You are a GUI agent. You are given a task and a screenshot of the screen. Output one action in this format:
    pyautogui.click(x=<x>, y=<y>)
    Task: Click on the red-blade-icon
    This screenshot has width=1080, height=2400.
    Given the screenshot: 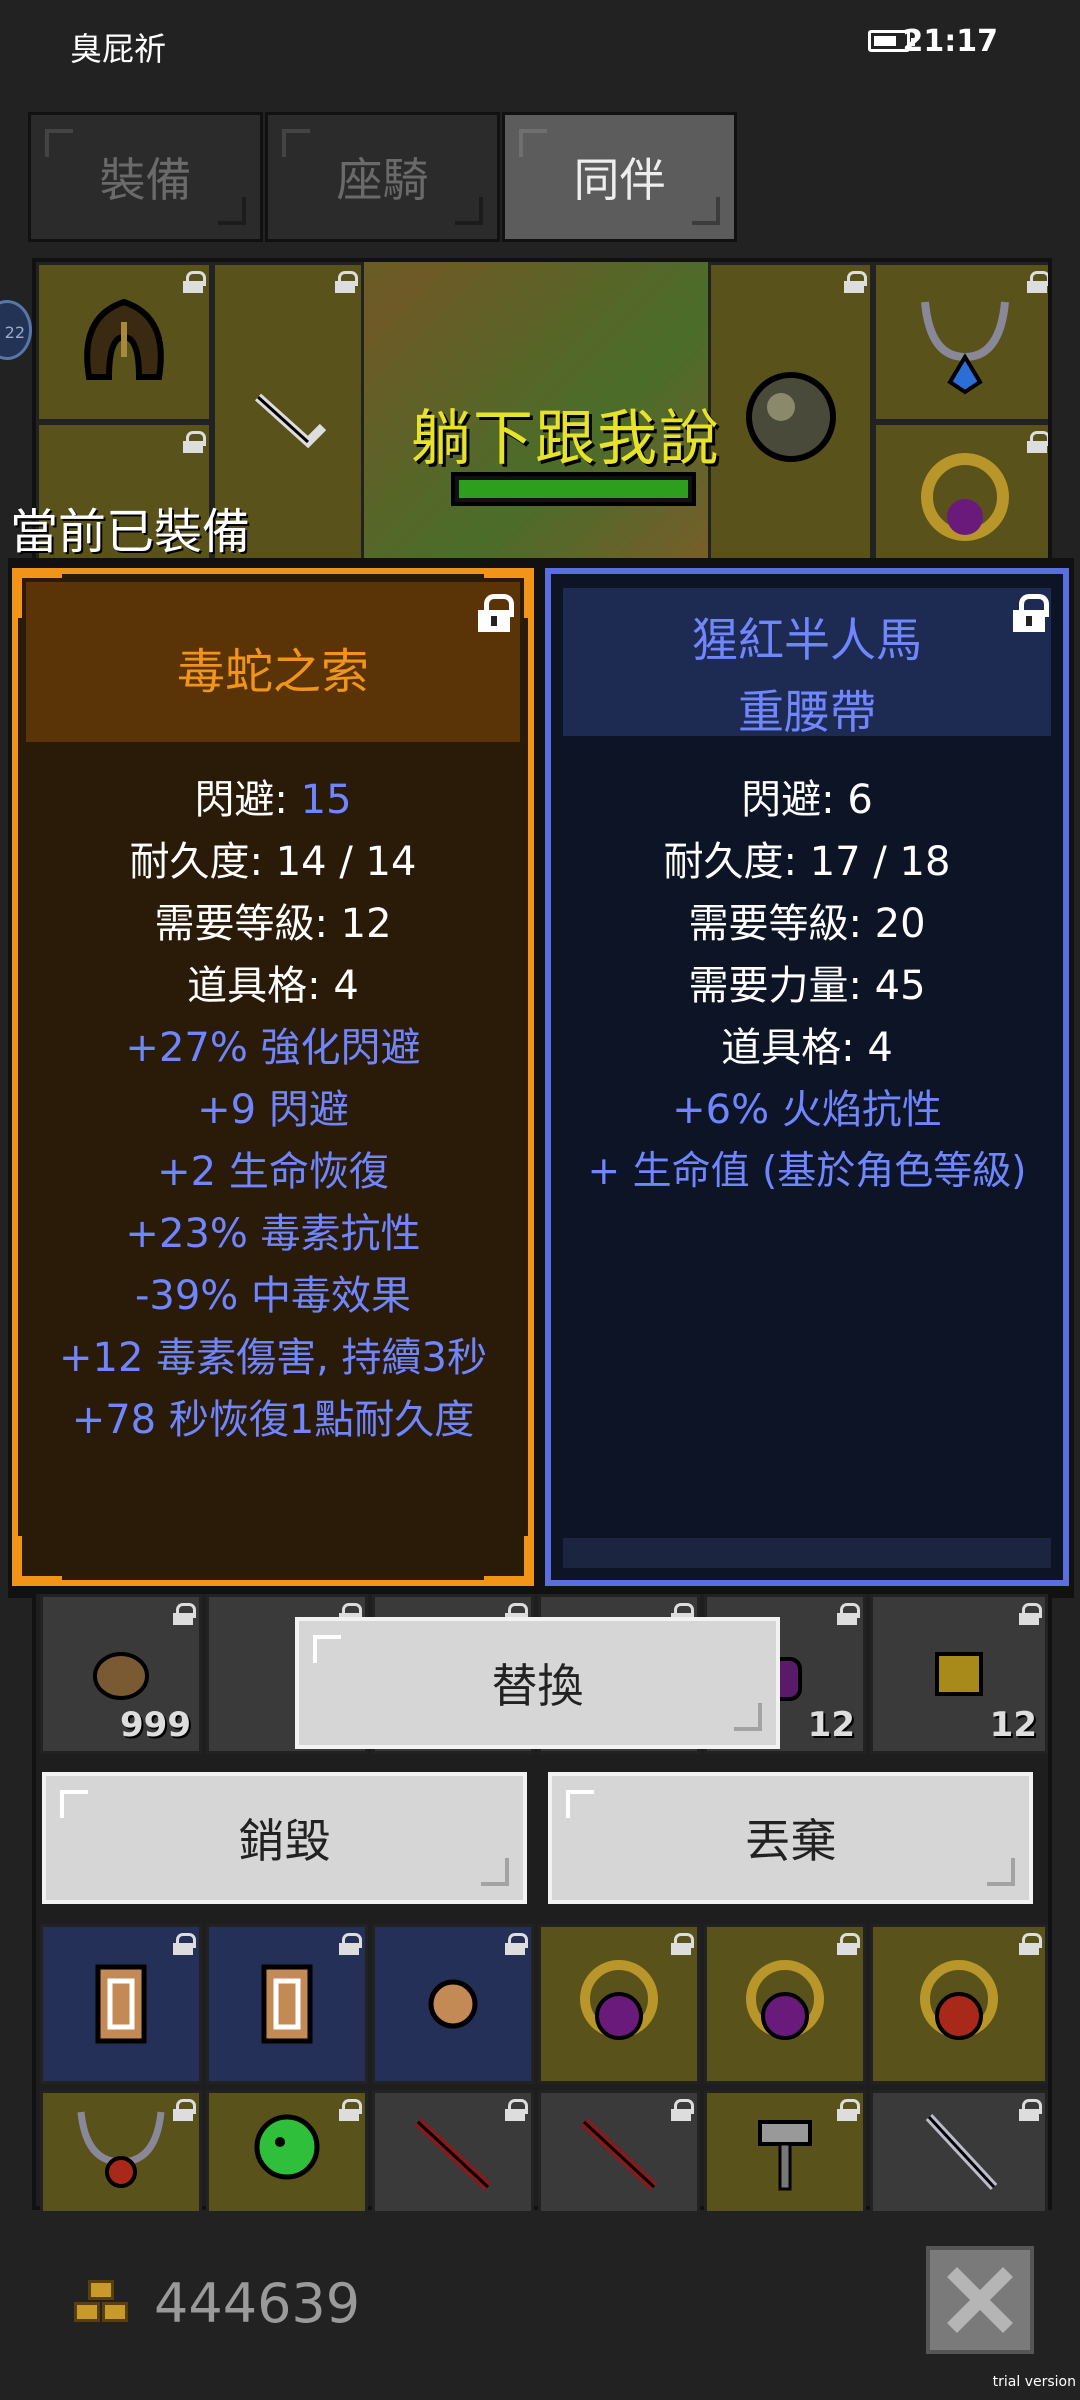 What is the action you would take?
    pyautogui.click(x=619, y=2154)
    